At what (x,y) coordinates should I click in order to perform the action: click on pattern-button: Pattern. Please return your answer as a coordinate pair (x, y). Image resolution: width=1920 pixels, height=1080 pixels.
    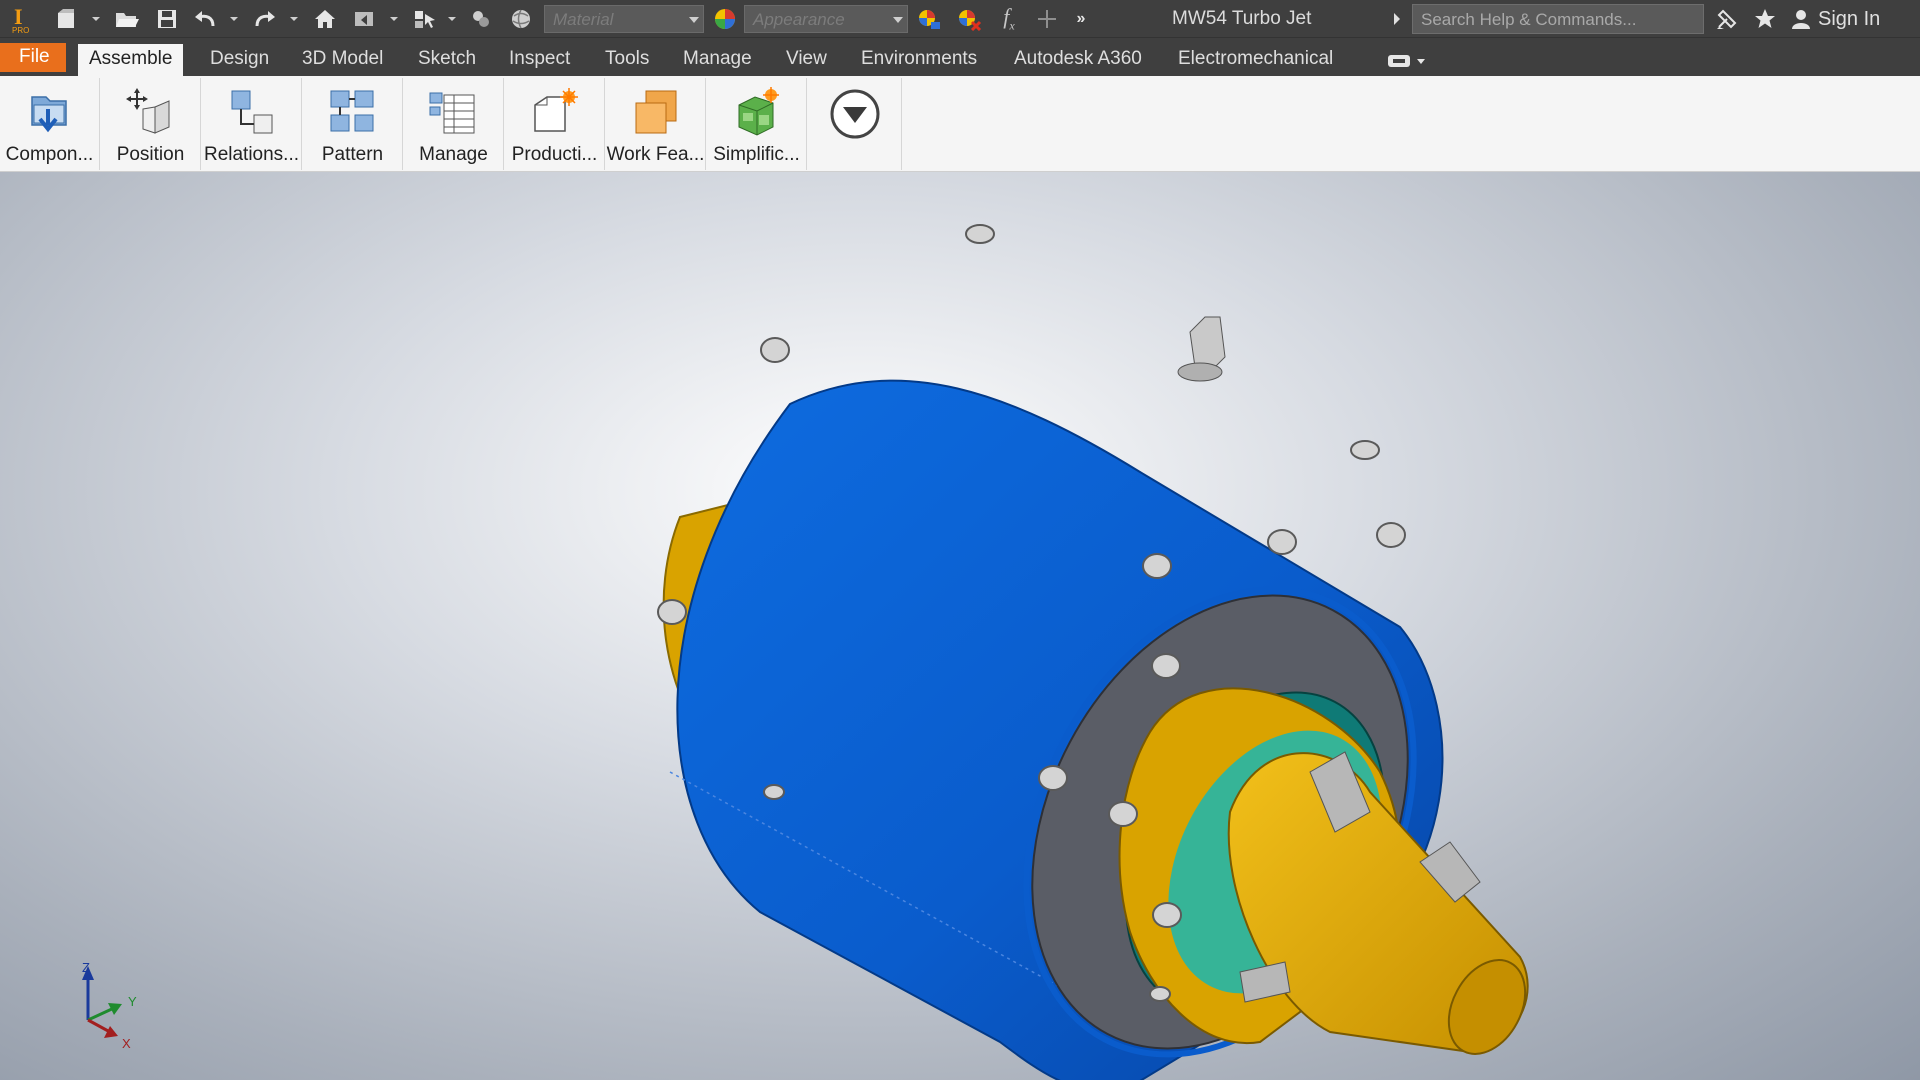
    Looking at the image, I should click on (353, 124).